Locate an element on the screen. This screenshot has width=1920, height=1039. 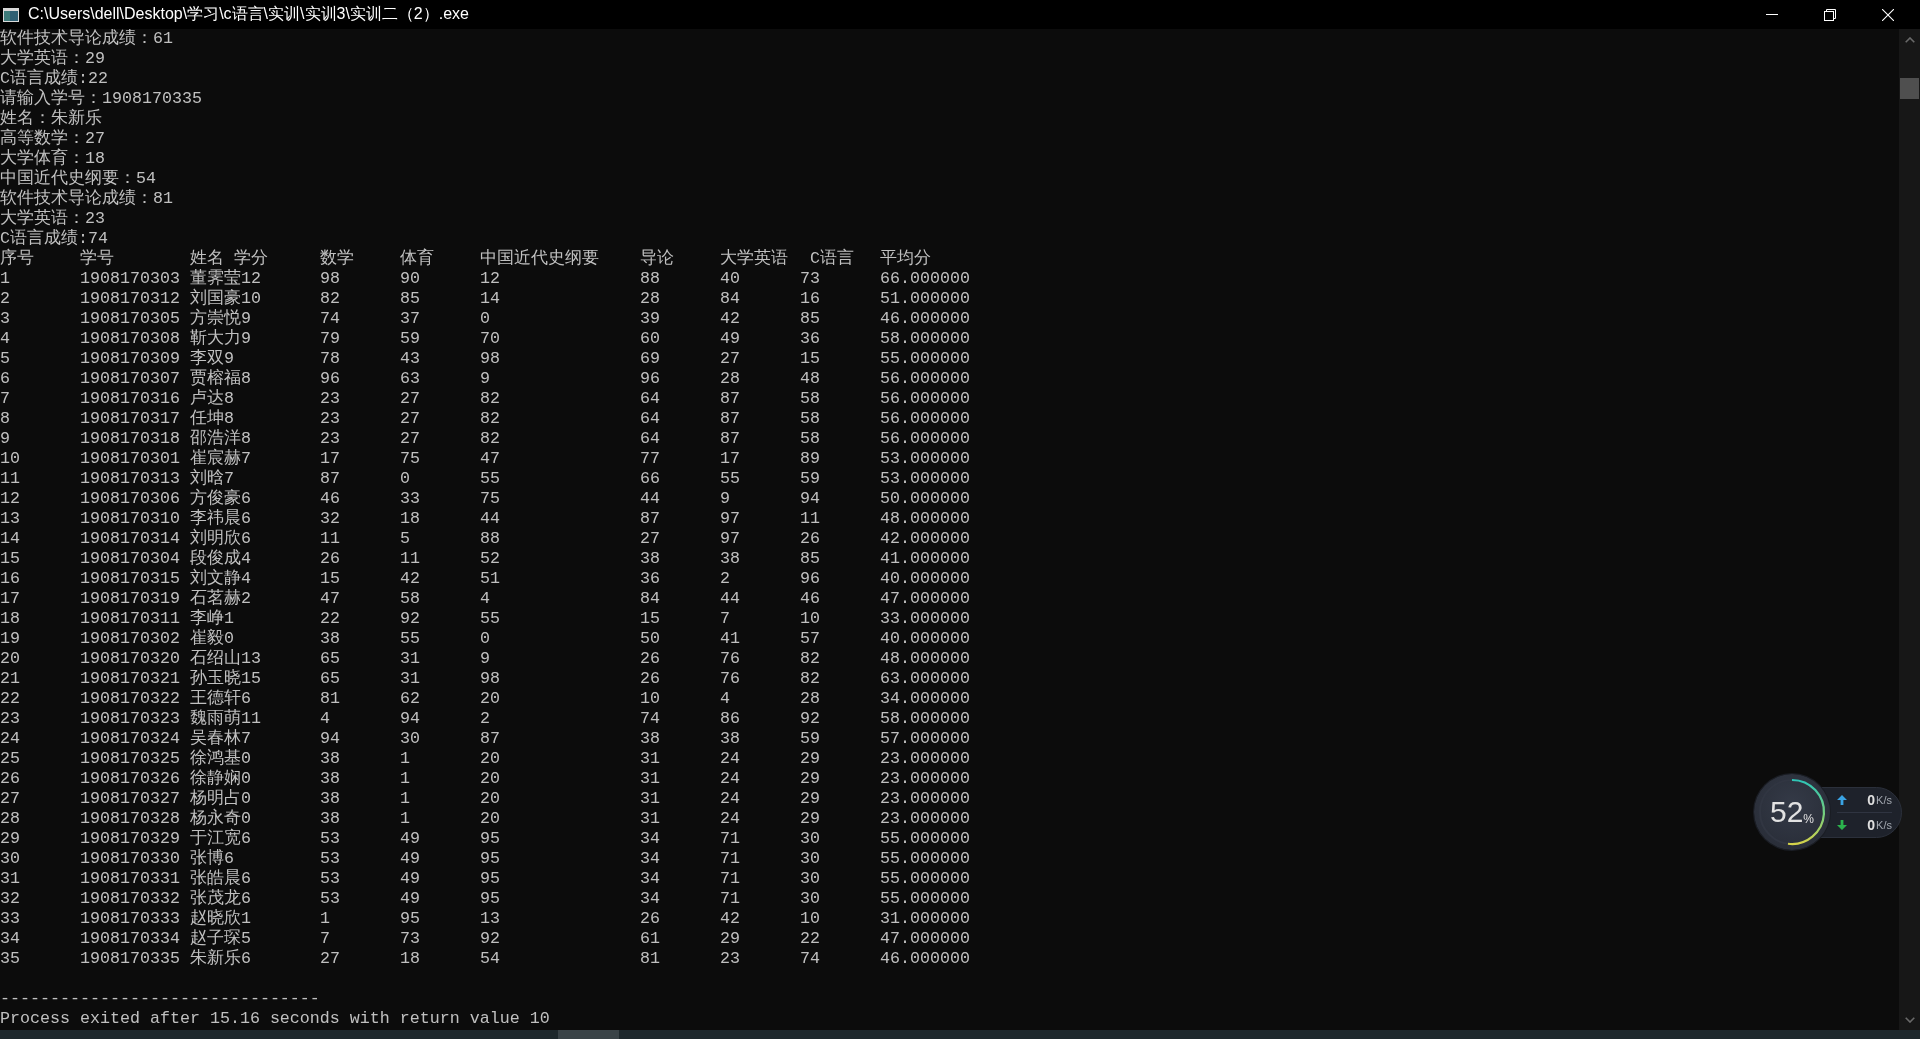
scroll-down-icon is located at coordinates (1909, 1020).